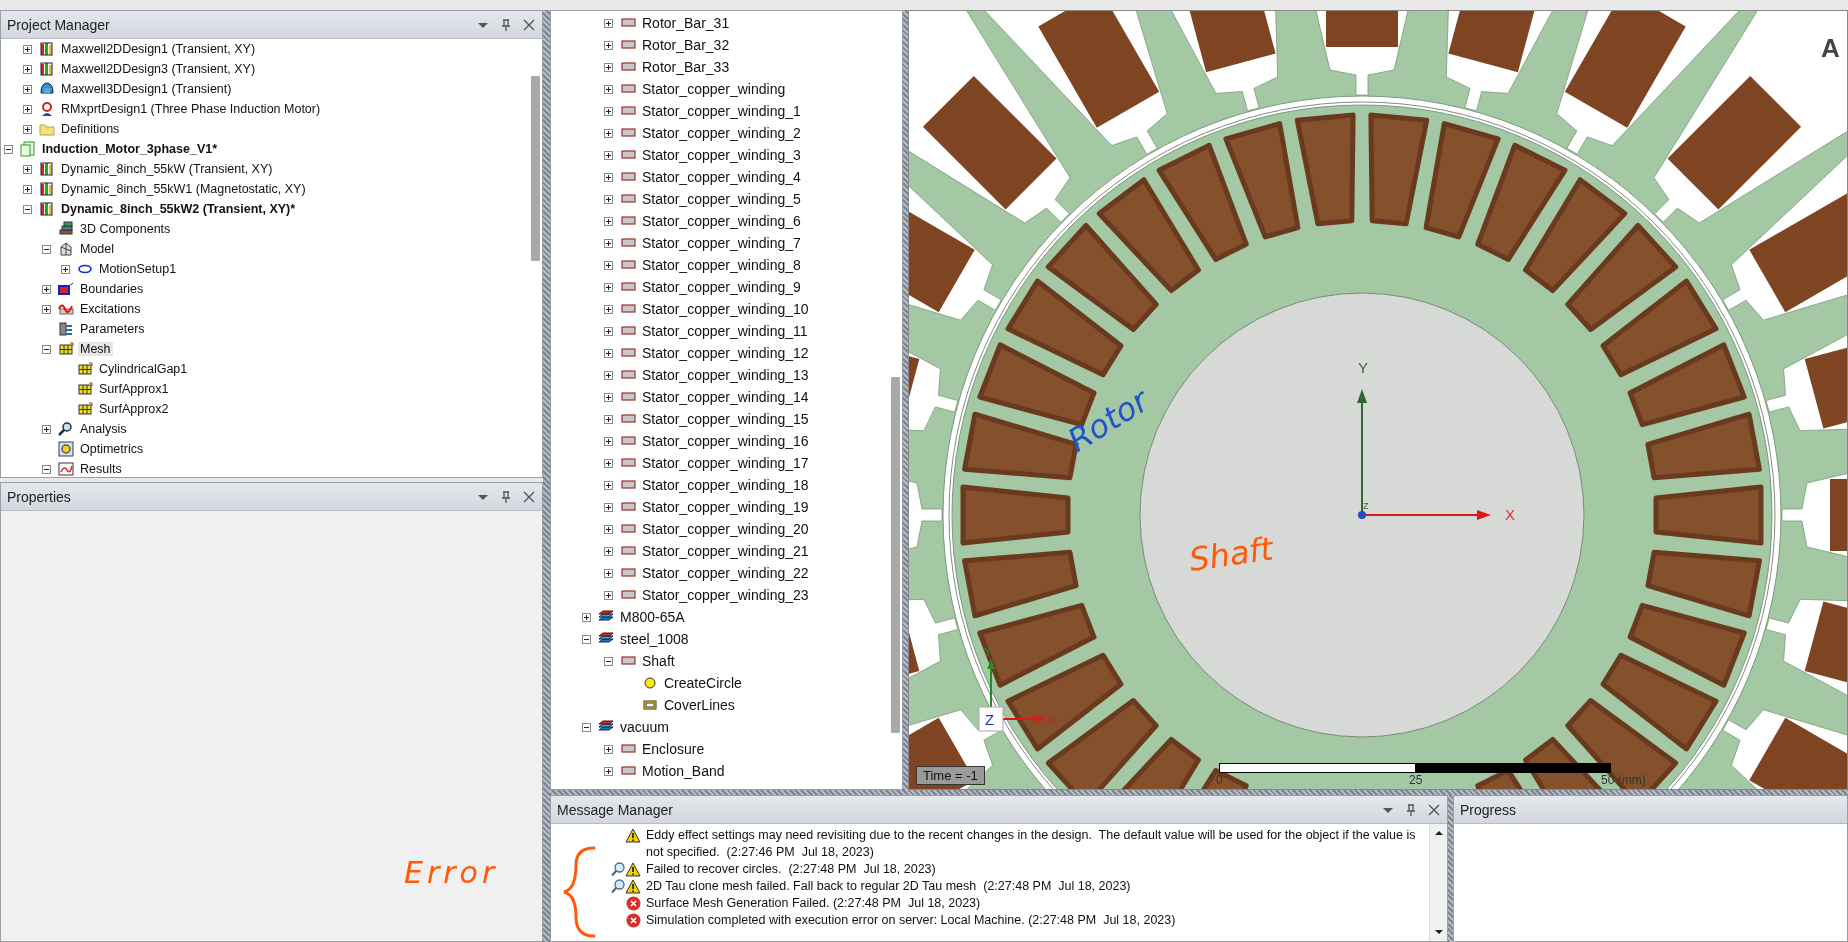 This screenshot has height=942, width=1848. What do you see at coordinates (1438, 932) in the screenshot?
I see `scroll-down-icon` at bounding box center [1438, 932].